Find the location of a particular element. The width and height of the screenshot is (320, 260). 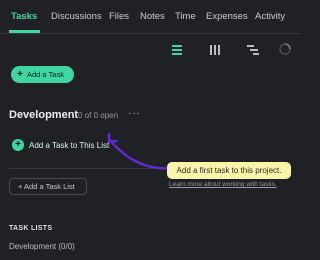

add-task-button: + Add a Task is located at coordinates (42, 74).